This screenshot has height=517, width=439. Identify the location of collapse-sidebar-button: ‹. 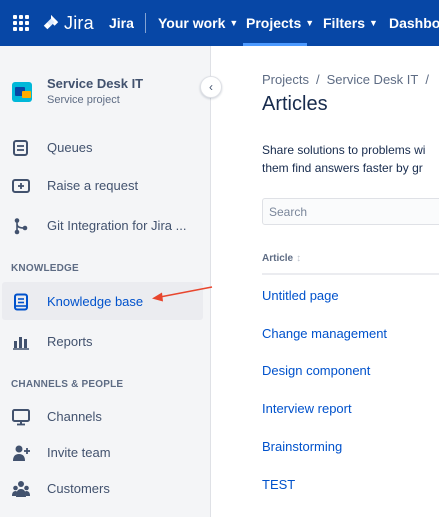
(211, 87).